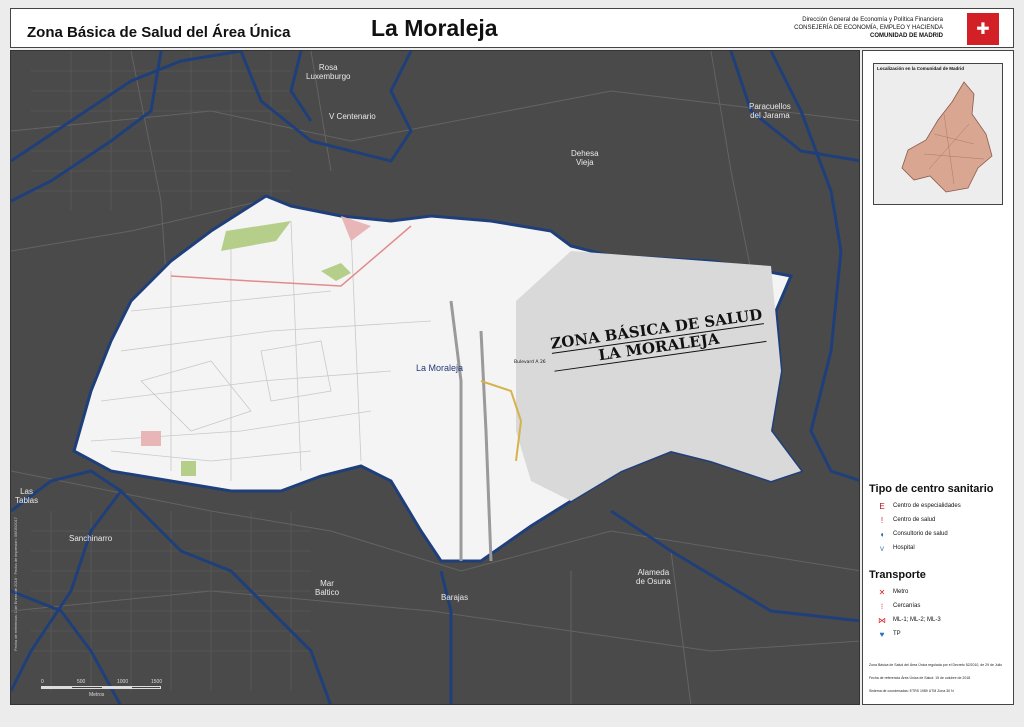 The width and height of the screenshot is (1024, 727). I want to click on place-paracuellos: Paracuellos del Jarama, so click(770, 111).